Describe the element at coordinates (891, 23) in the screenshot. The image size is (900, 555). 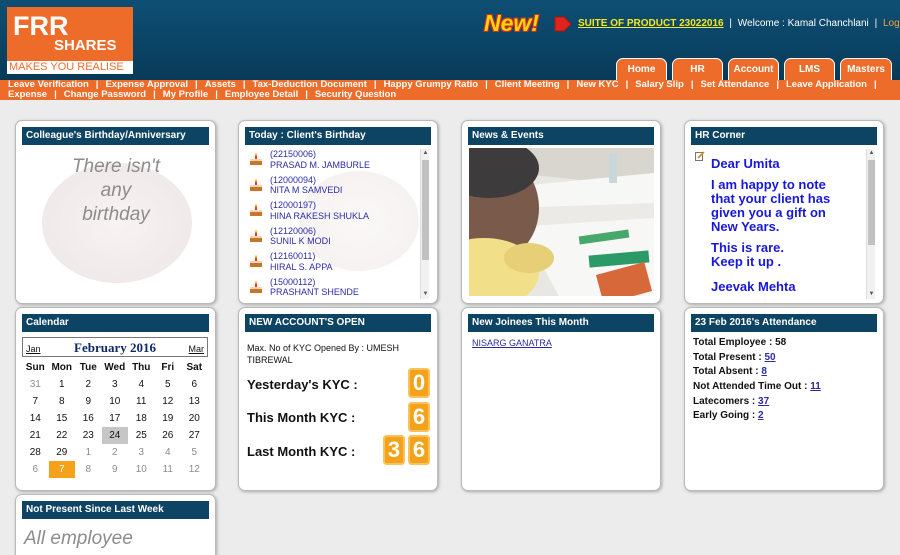
I see `logout-link: Logout` at that location.